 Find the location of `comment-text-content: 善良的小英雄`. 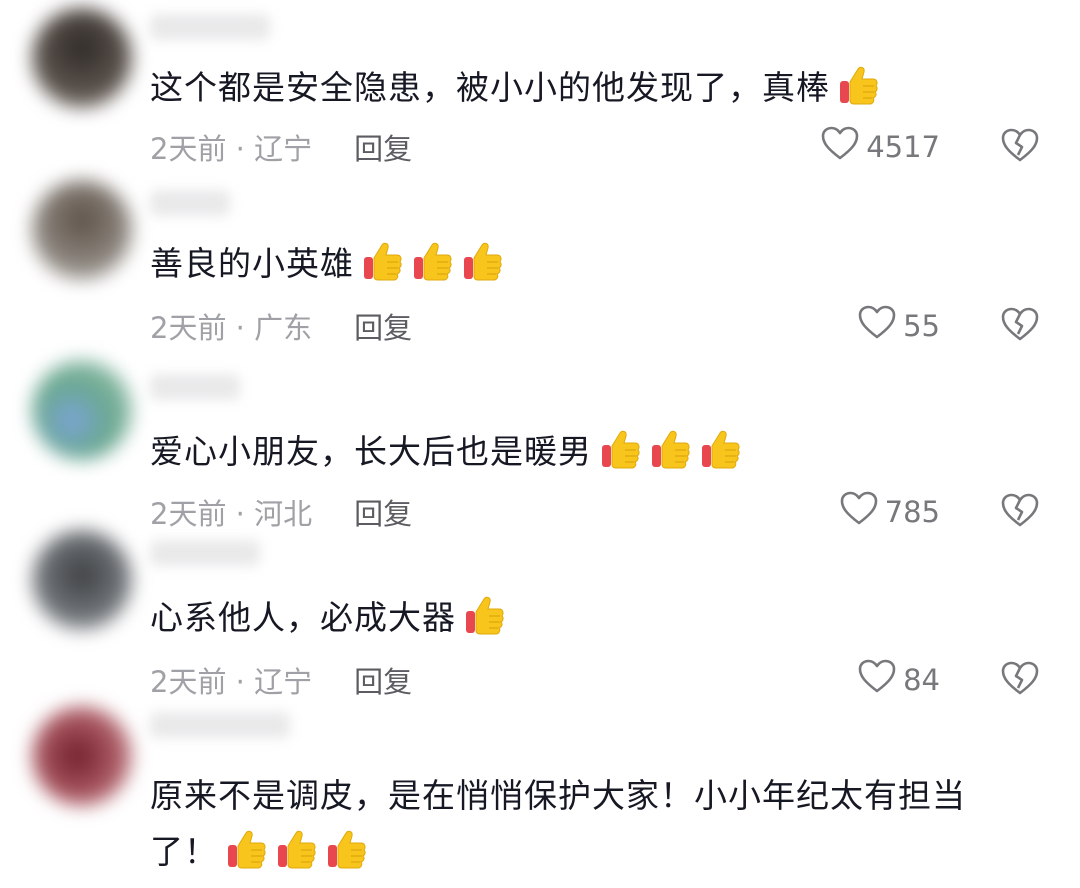

comment-text-content: 善良的小英雄 is located at coordinates (252, 263).